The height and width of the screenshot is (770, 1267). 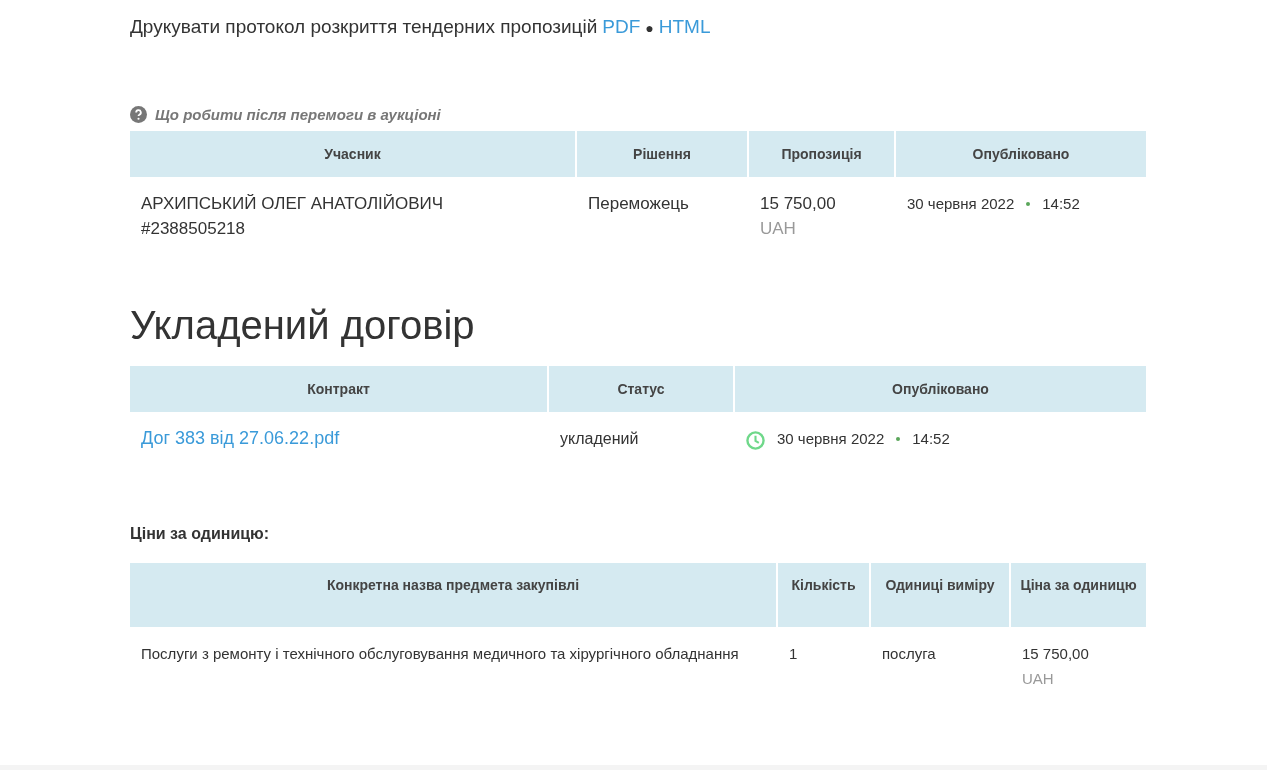 I want to click on decision-cell-text: Переможець, so click(x=638, y=204).